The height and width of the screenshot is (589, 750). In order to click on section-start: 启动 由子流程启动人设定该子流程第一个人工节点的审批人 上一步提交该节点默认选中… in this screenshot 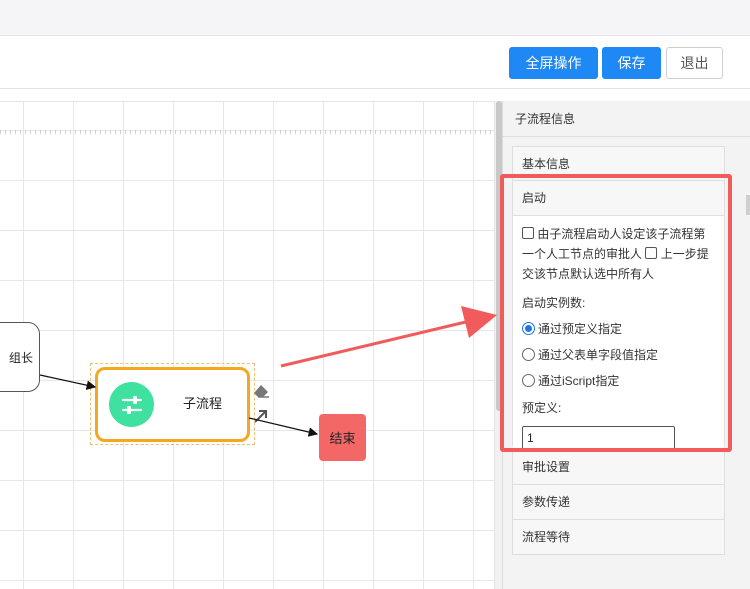, I will do `click(618, 315)`.